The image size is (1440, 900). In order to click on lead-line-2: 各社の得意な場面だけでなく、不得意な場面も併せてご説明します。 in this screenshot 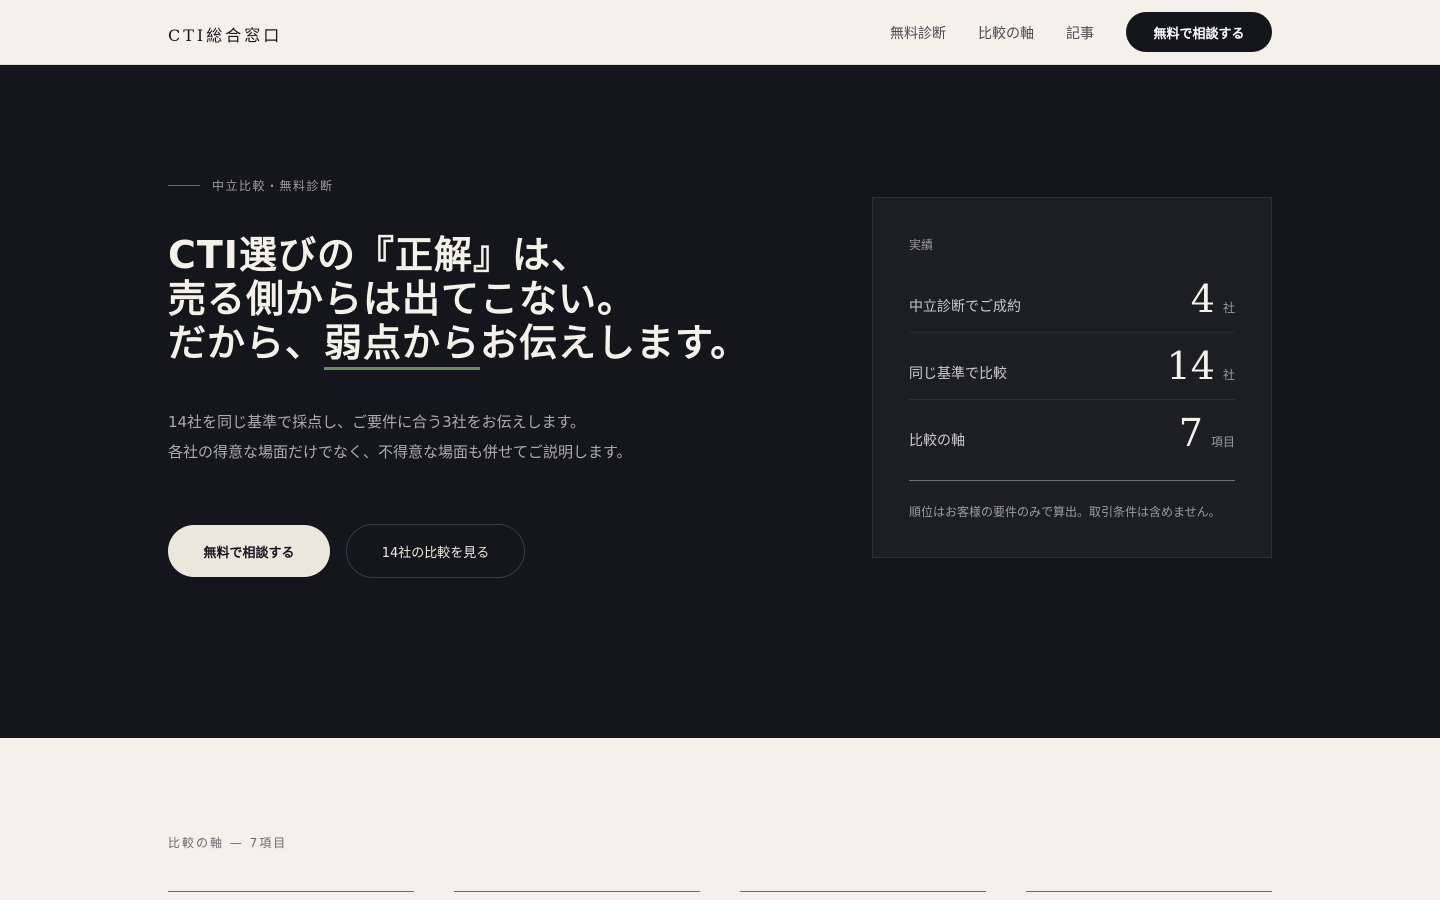, I will do `click(400, 452)`.